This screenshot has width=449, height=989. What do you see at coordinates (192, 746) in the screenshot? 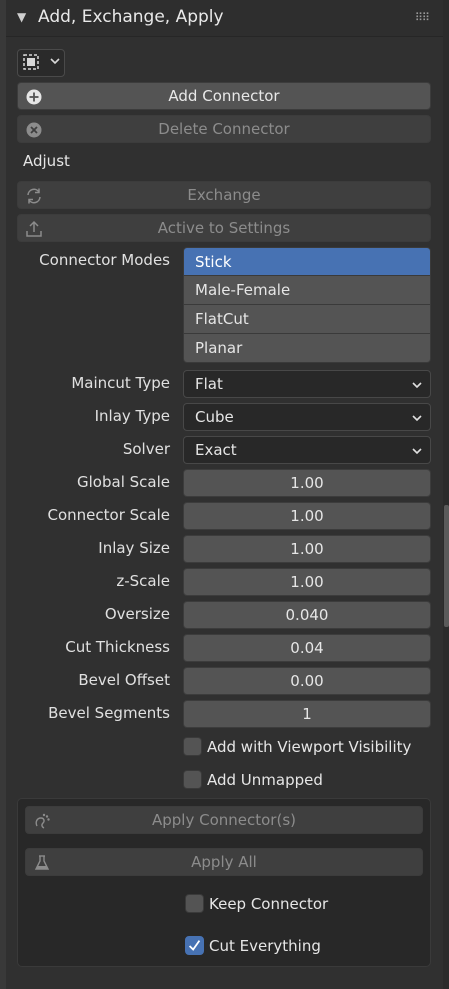
I see `viewport-visibility-checkbox` at bounding box center [192, 746].